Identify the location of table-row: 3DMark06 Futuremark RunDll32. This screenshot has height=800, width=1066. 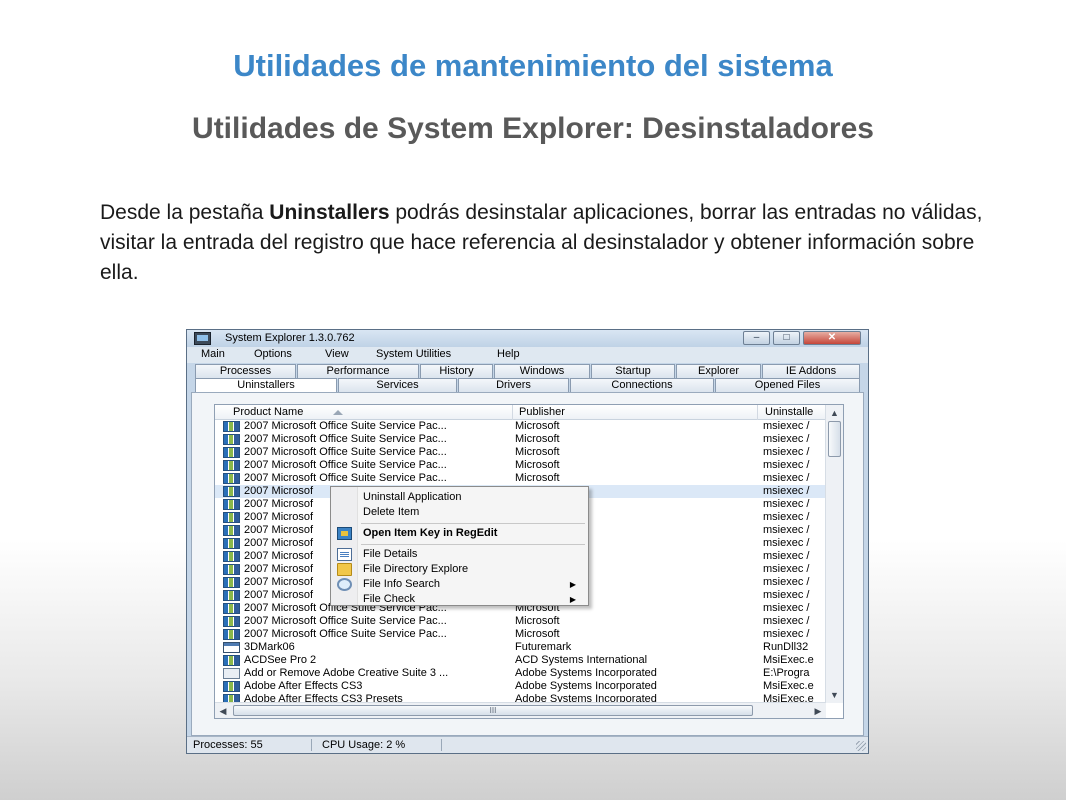
(520, 647).